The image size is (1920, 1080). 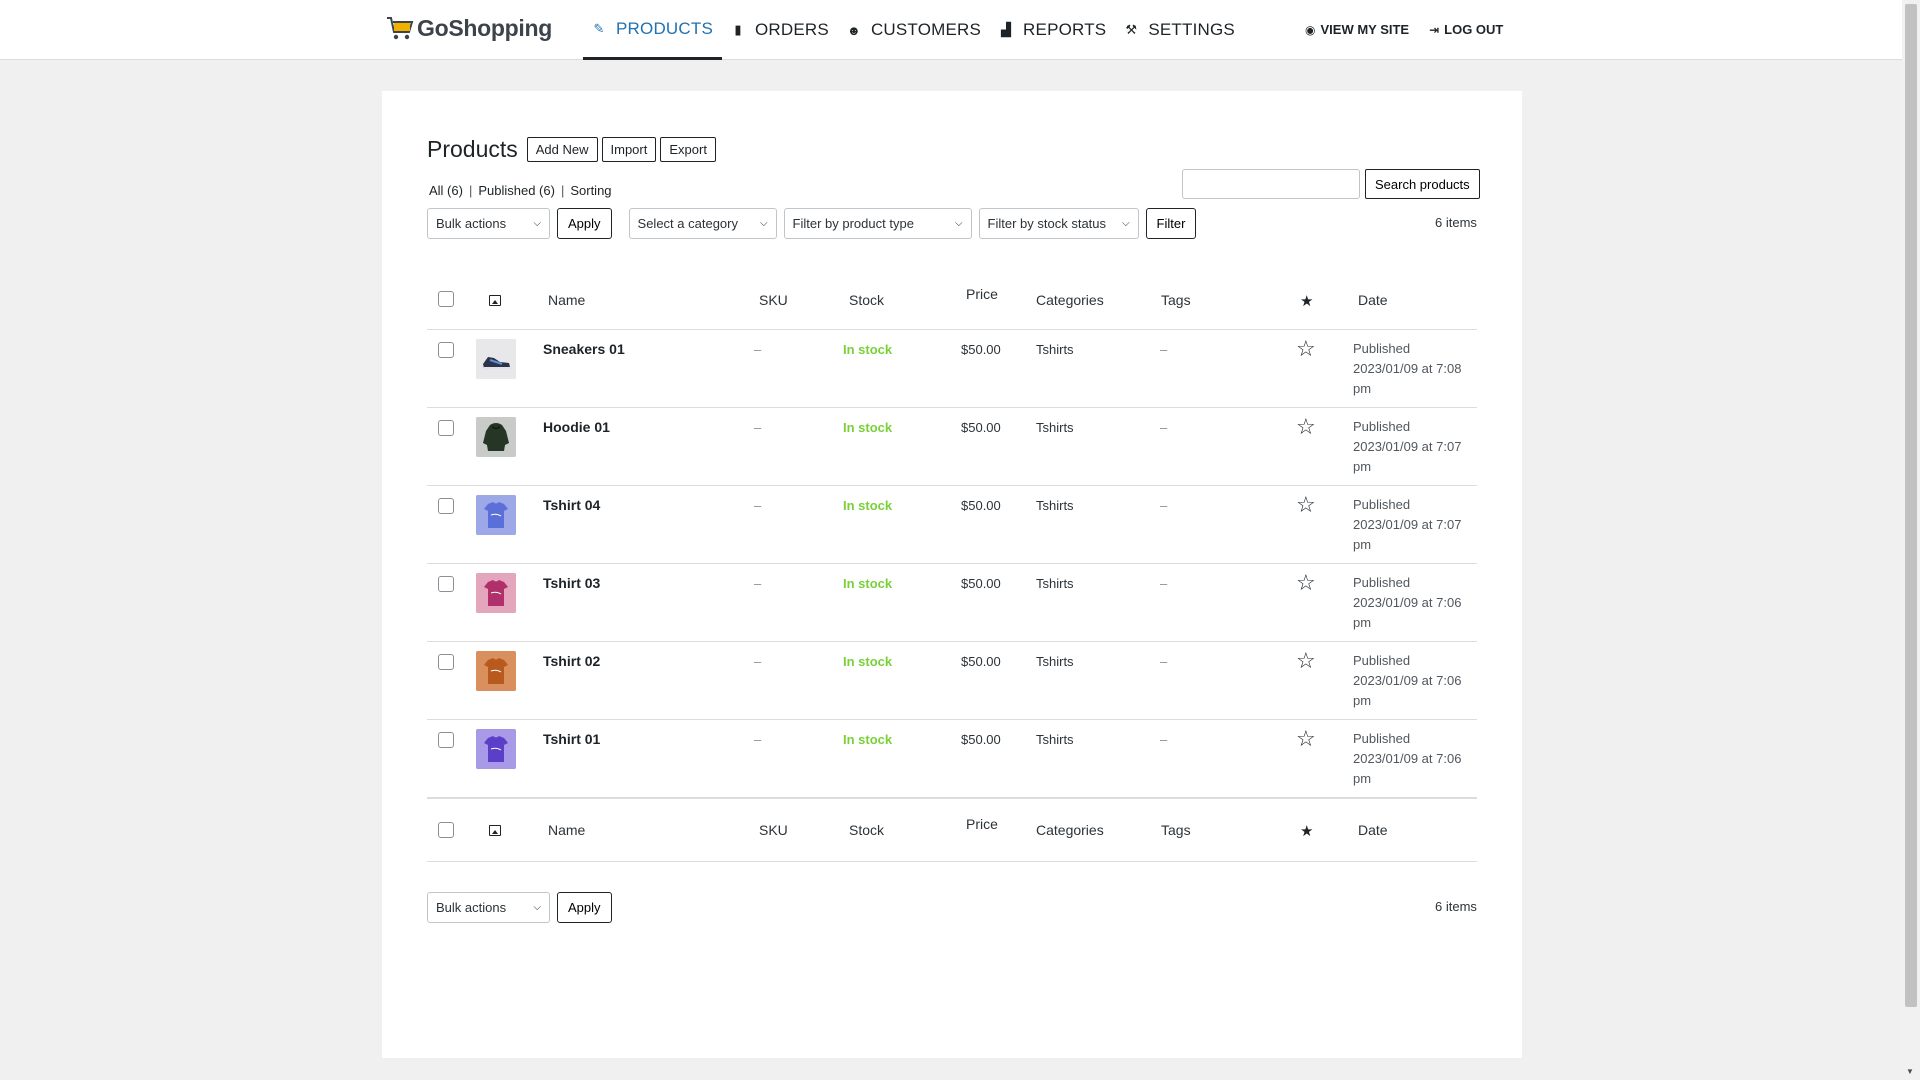 I want to click on category-select: Select a category ⌵, so click(x=702, y=223).